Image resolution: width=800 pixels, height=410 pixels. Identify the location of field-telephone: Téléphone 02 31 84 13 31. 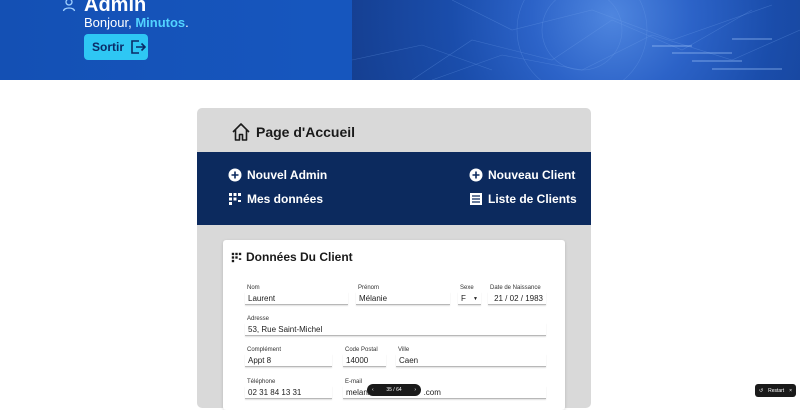
(288, 390).